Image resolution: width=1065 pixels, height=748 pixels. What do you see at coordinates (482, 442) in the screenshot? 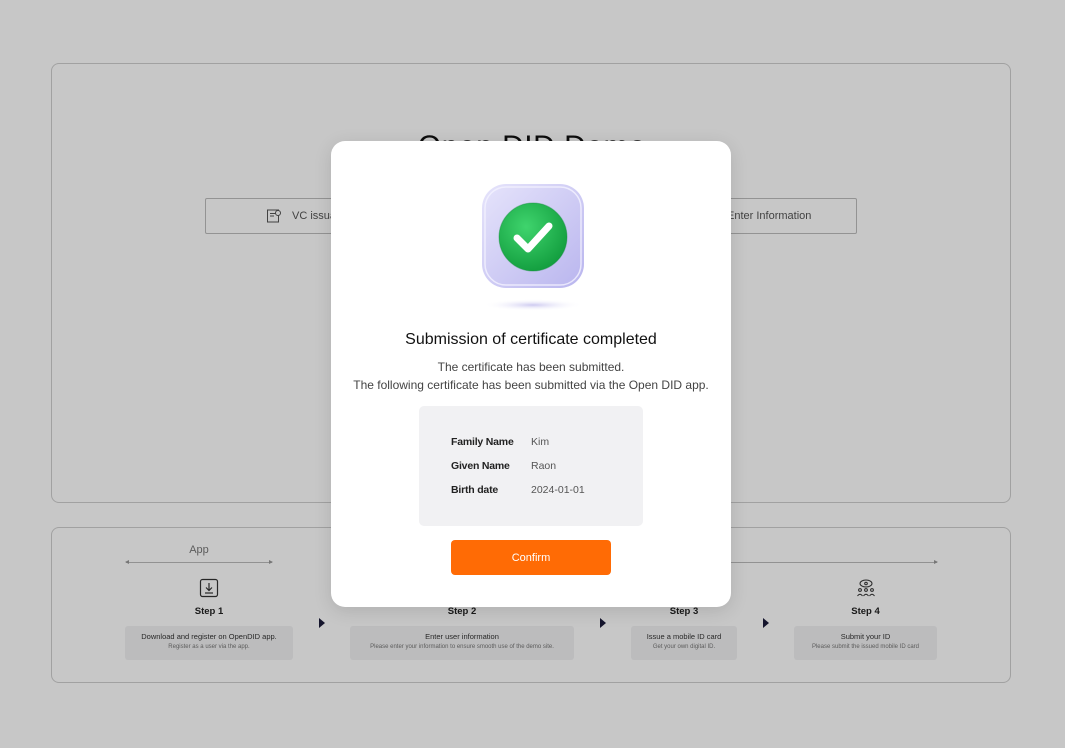
I see `field-label: Family Name` at bounding box center [482, 442].